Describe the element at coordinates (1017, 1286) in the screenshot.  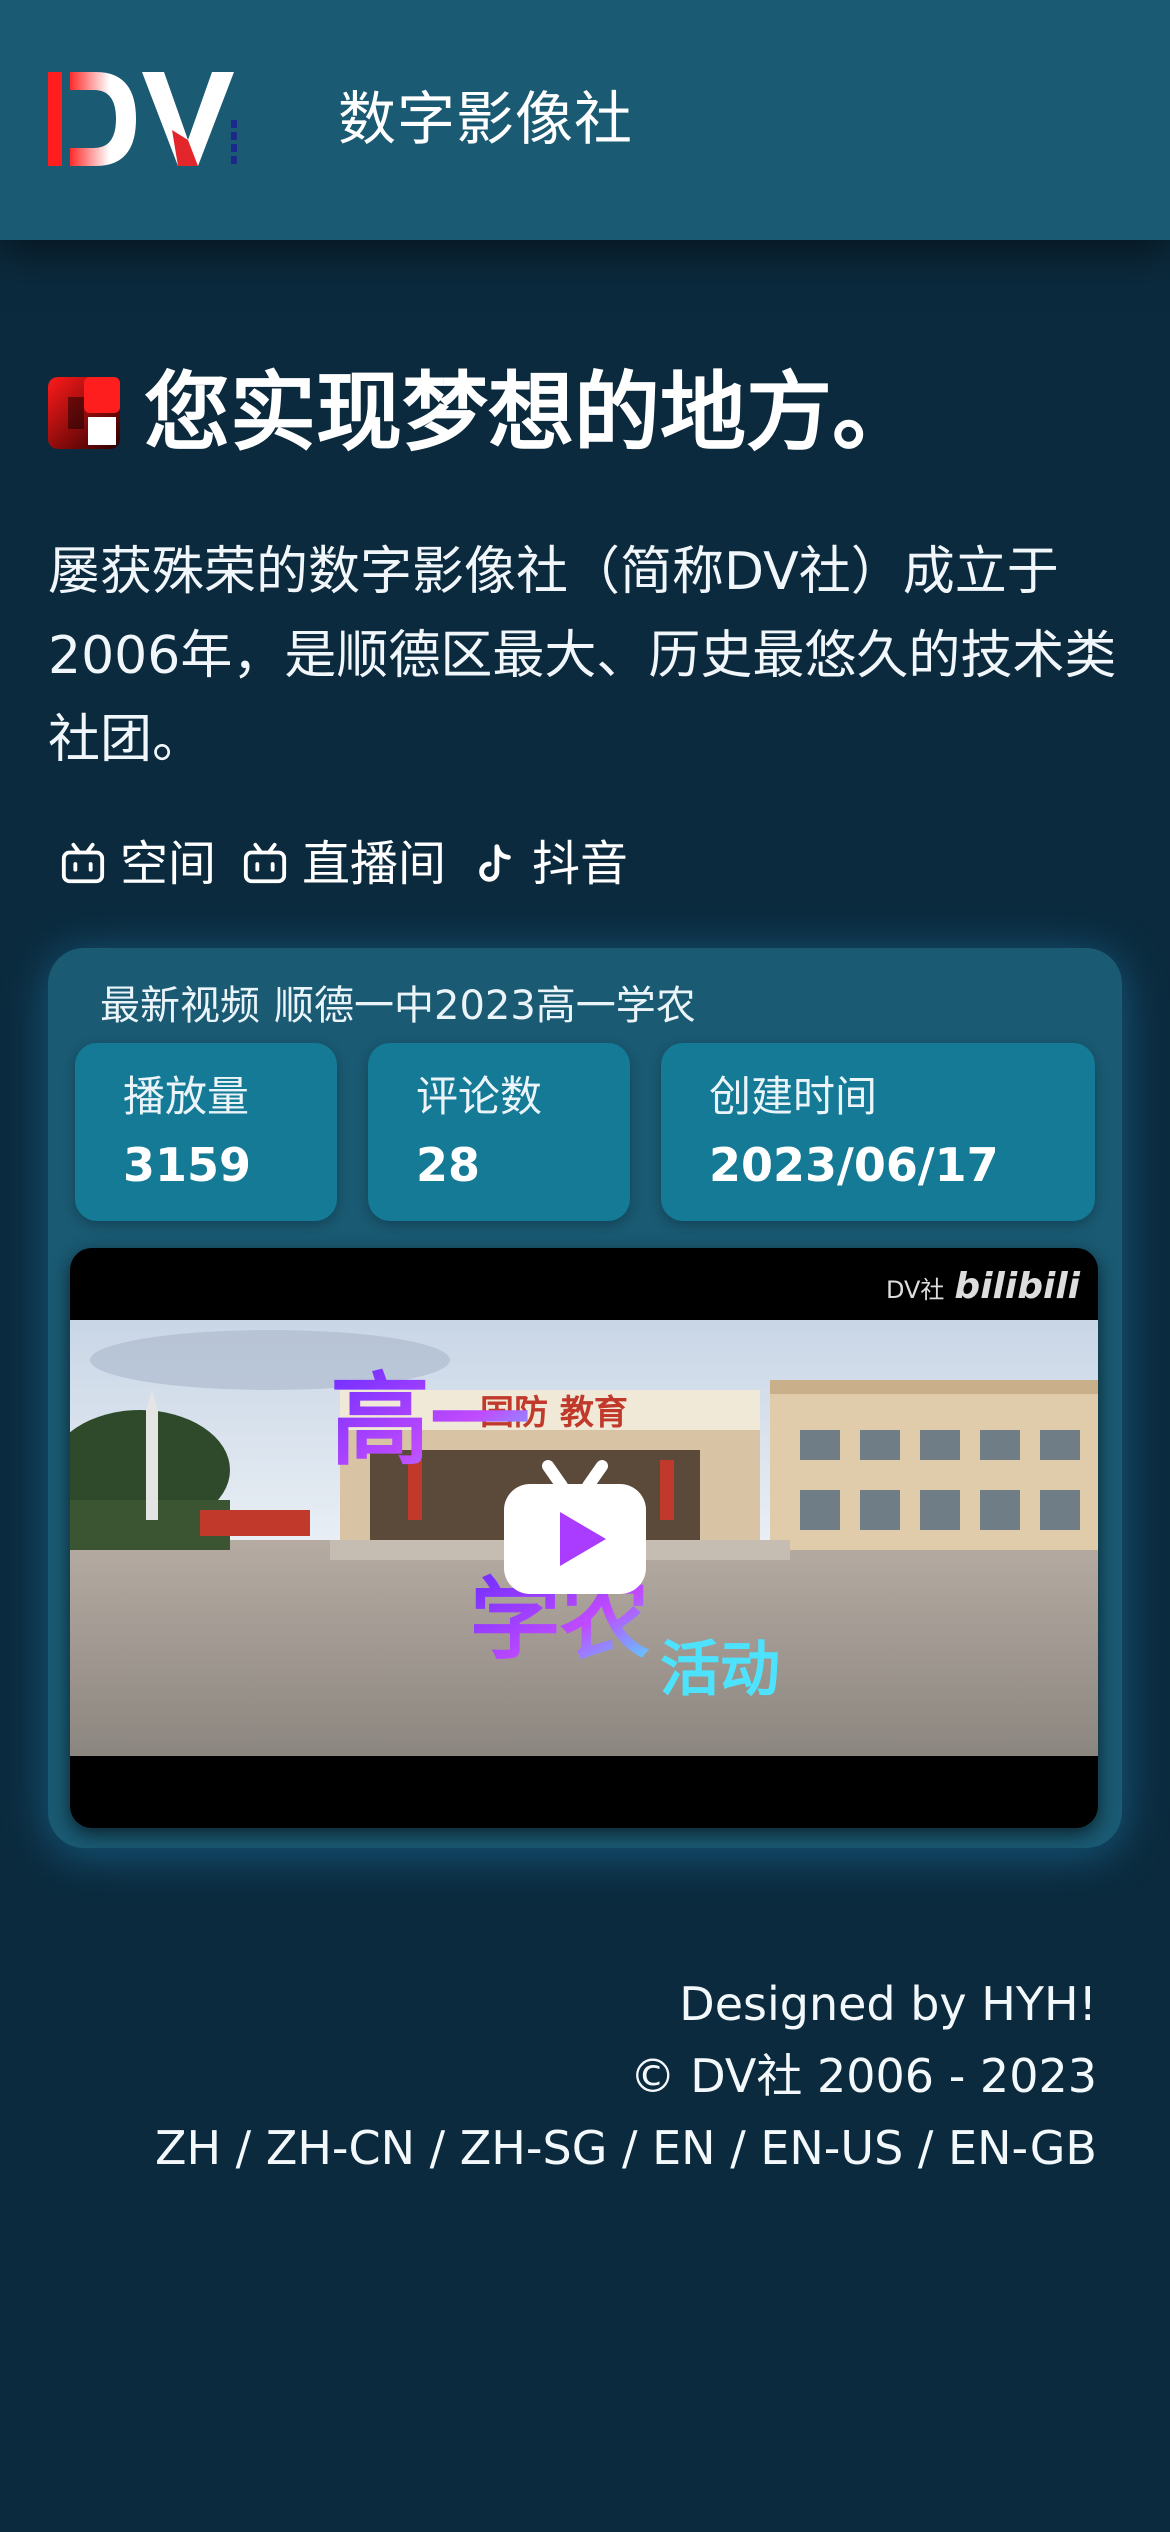
I see `watermark-brand: bilibili` at that location.